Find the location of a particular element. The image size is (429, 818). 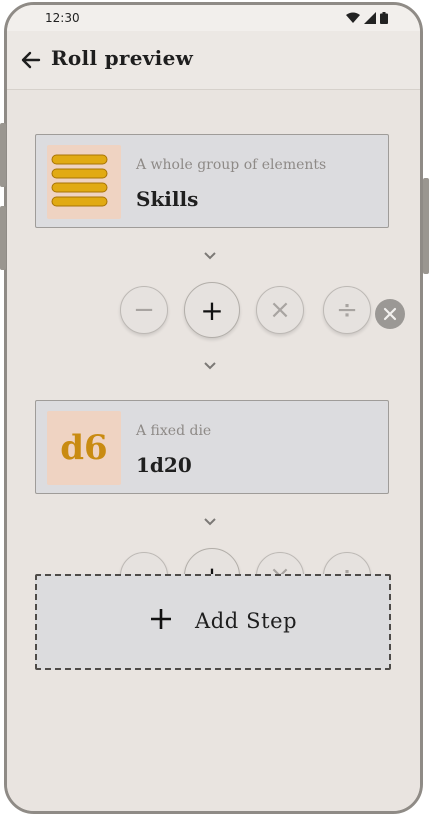

page-title: Roll preview is located at coordinates (122, 58).